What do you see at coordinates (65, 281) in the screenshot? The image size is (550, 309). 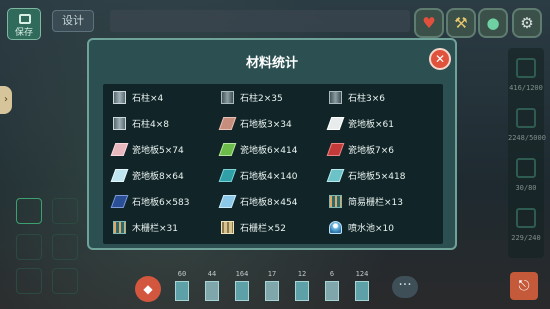 I see `rotate-tool-right` at bounding box center [65, 281].